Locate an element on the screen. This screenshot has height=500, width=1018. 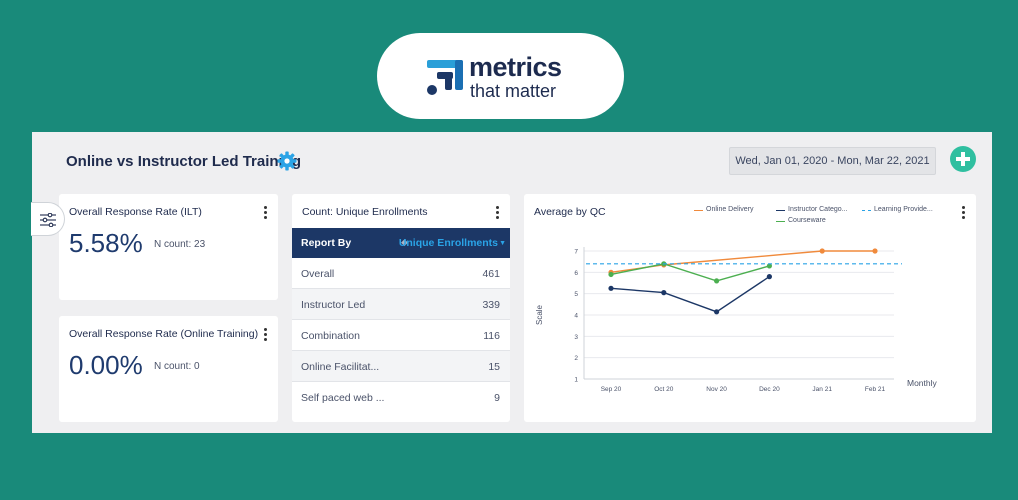
gear-icon is located at coordinates (287, 161).